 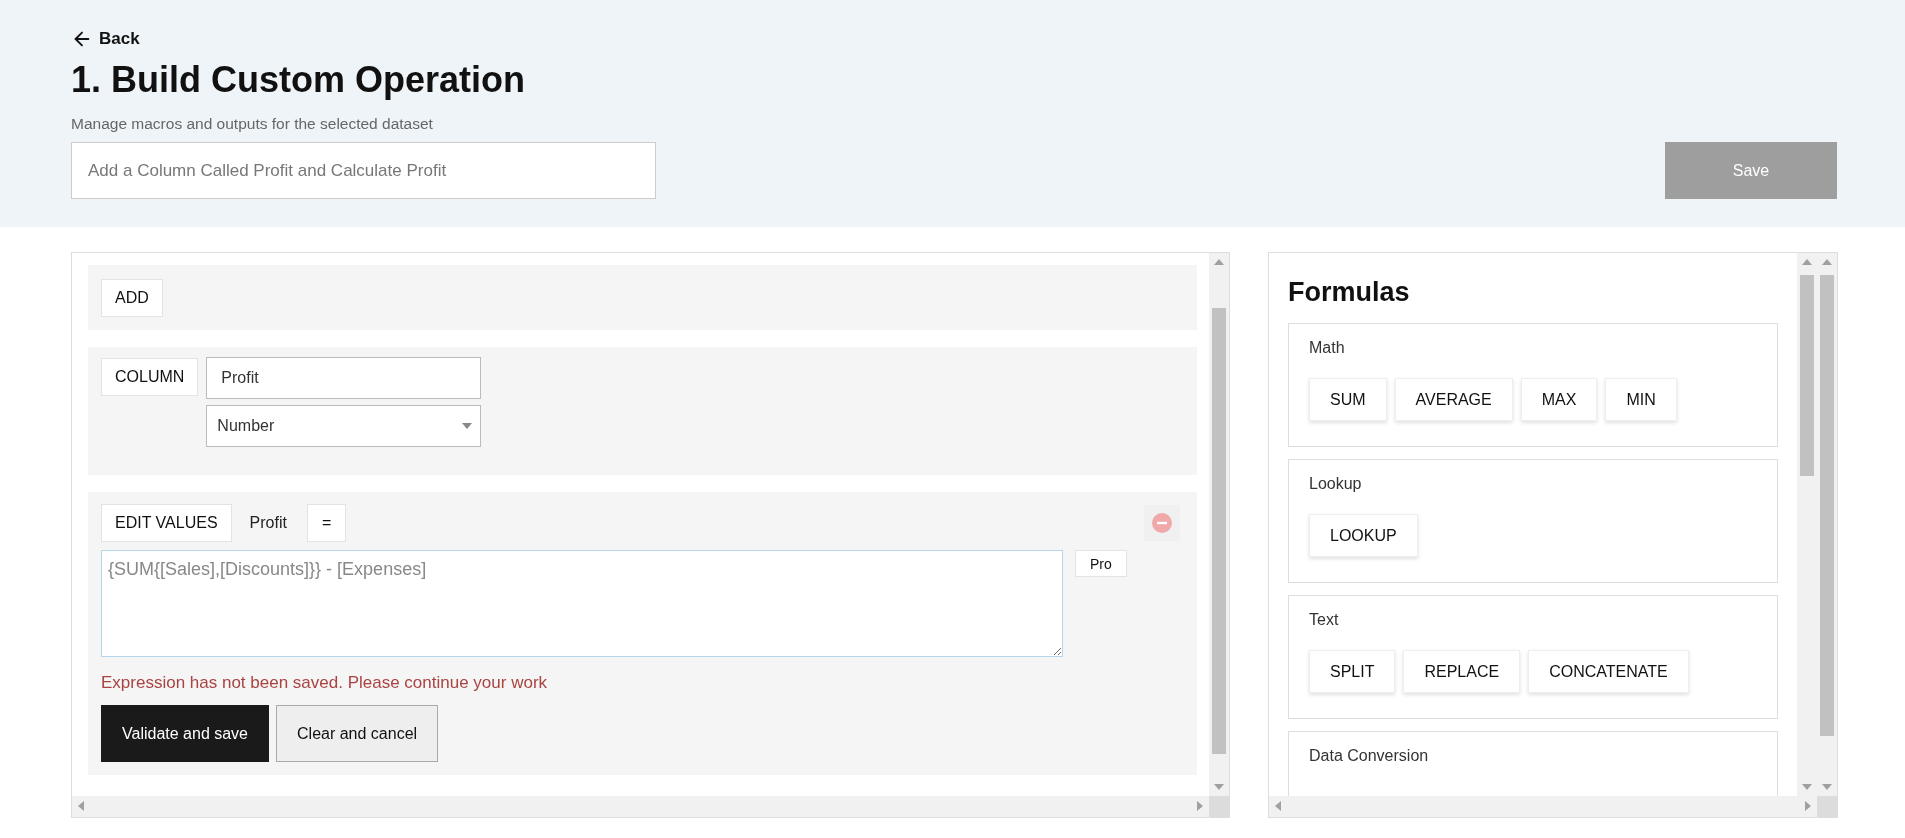 I want to click on formulas-title: Formulas, so click(x=1349, y=292).